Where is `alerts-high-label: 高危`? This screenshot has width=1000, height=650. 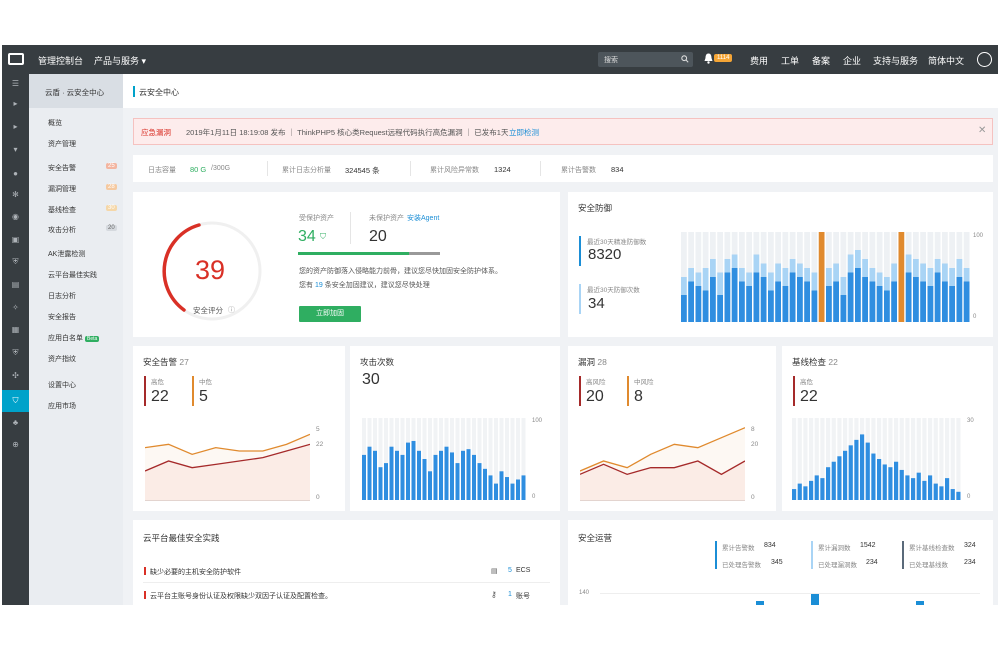
alerts-high-label: 高危 is located at coordinates (157, 382).